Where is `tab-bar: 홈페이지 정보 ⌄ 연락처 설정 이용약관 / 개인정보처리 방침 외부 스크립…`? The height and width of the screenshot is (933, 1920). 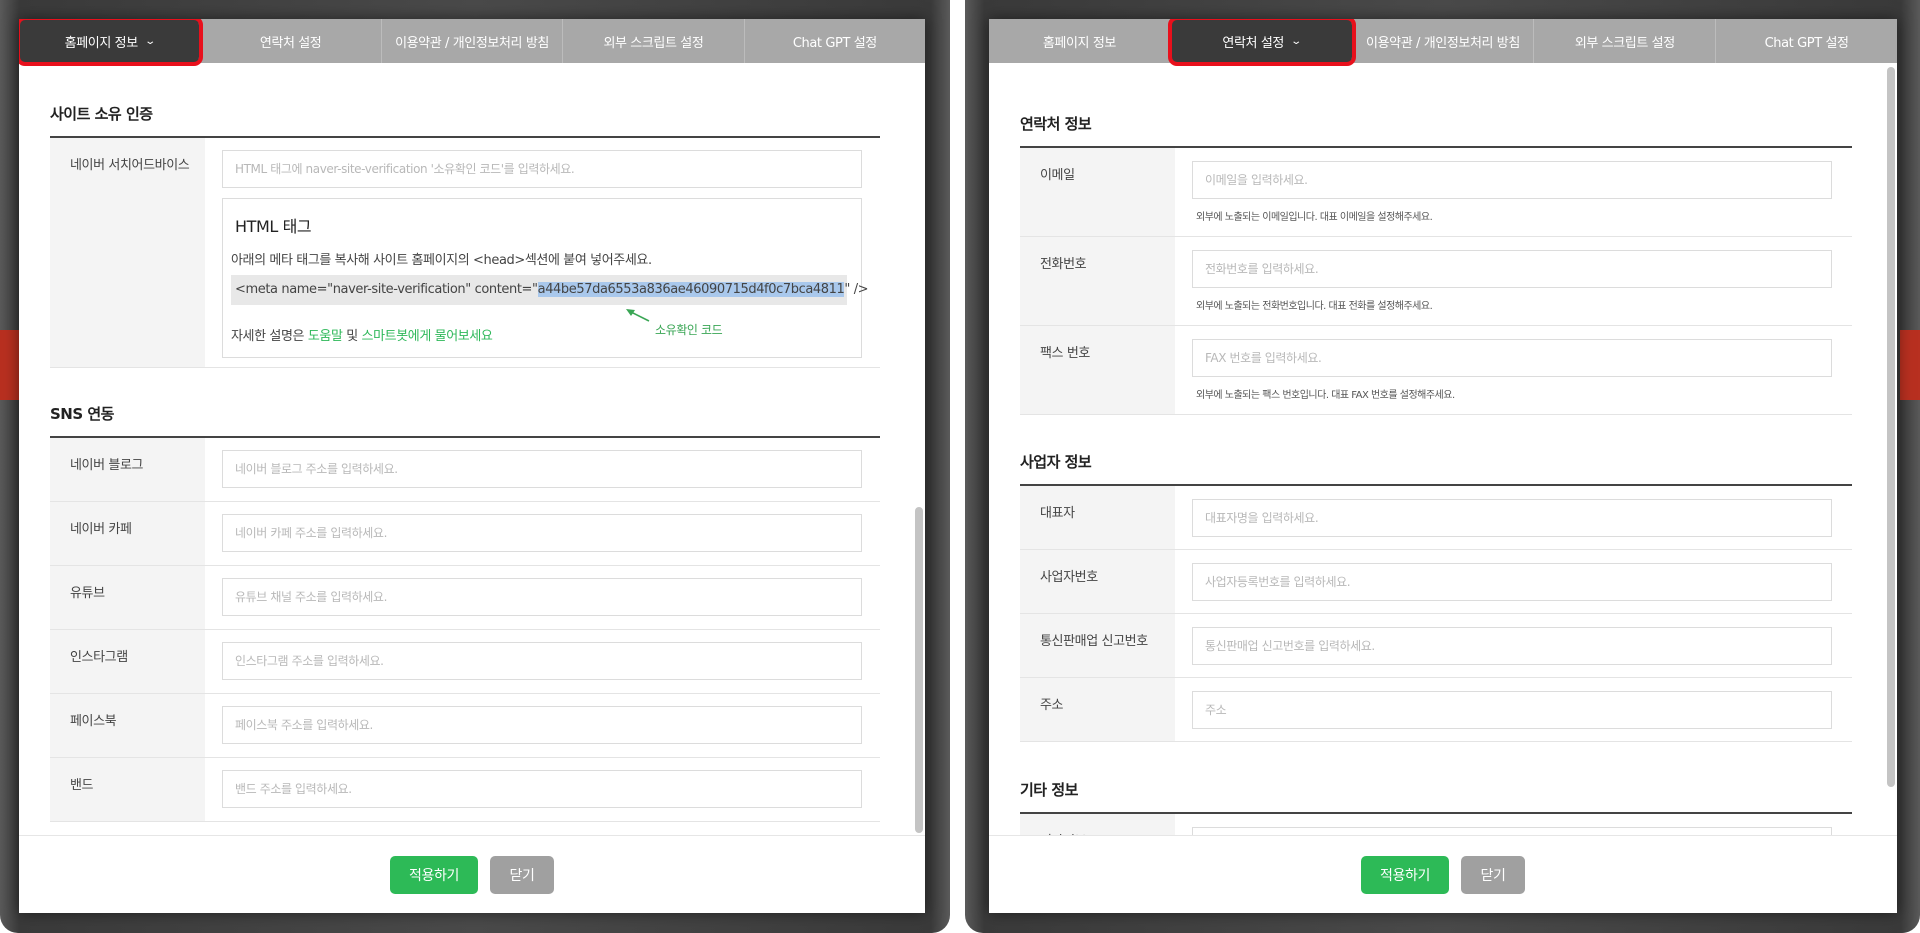 tab-bar: 홈페이지 정보 ⌄ 연락처 설정 이용약관 / 개인정보처리 방침 외부 스크립… is located at coordinates (472, 42).